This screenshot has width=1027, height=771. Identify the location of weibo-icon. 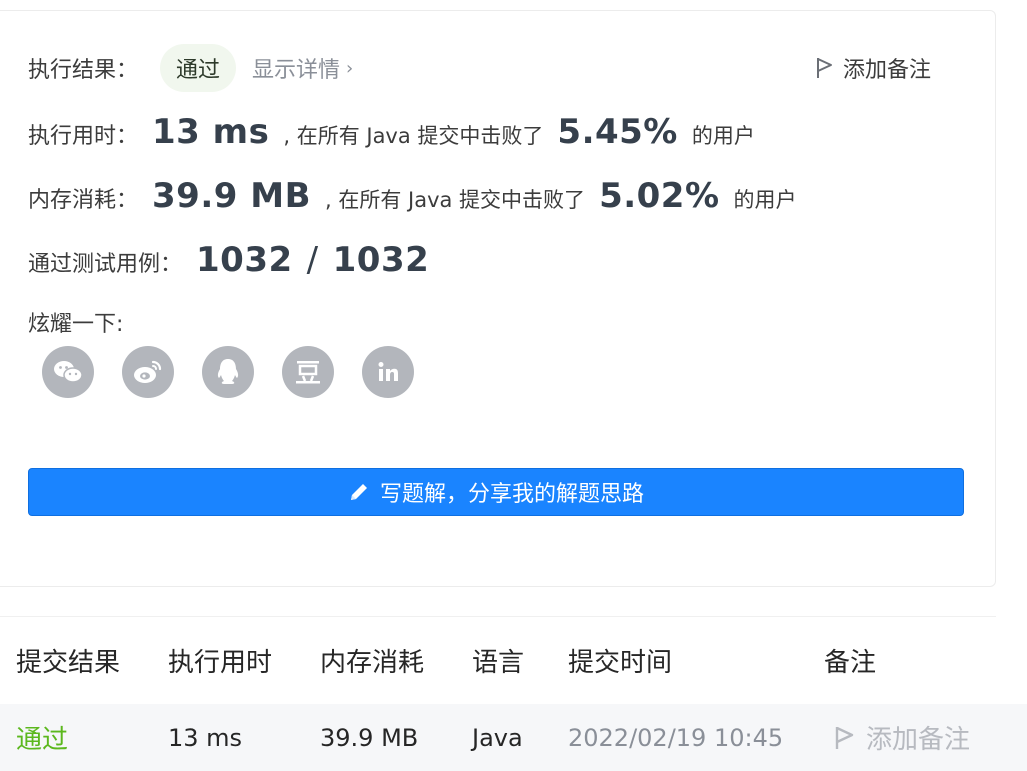
(148, 371).